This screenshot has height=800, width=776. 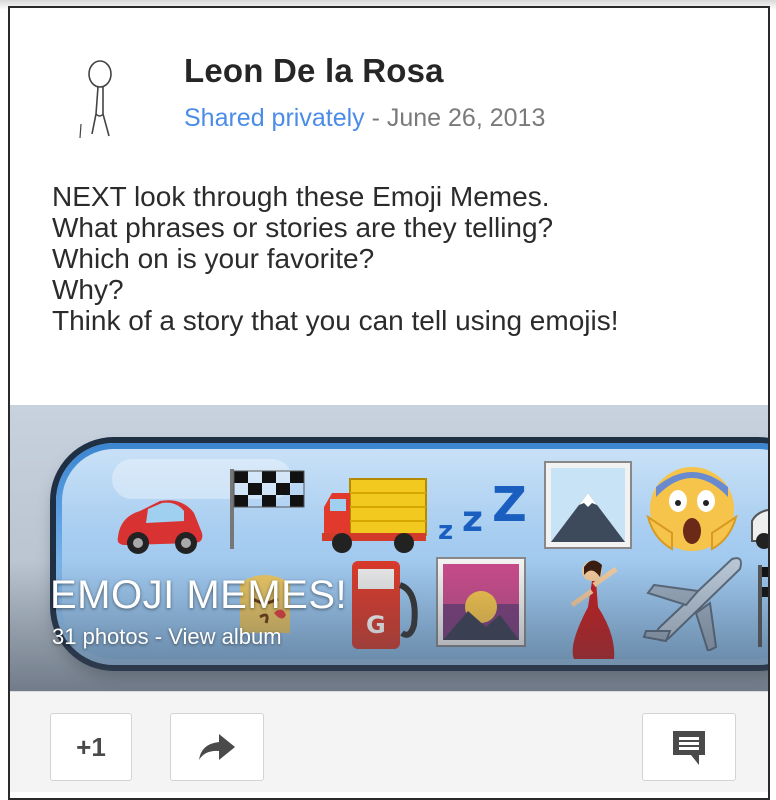 What do you see at coordinates (509, 505) in the screenshot?
I see `svg-text: Z` at bounding box center [509, 505].